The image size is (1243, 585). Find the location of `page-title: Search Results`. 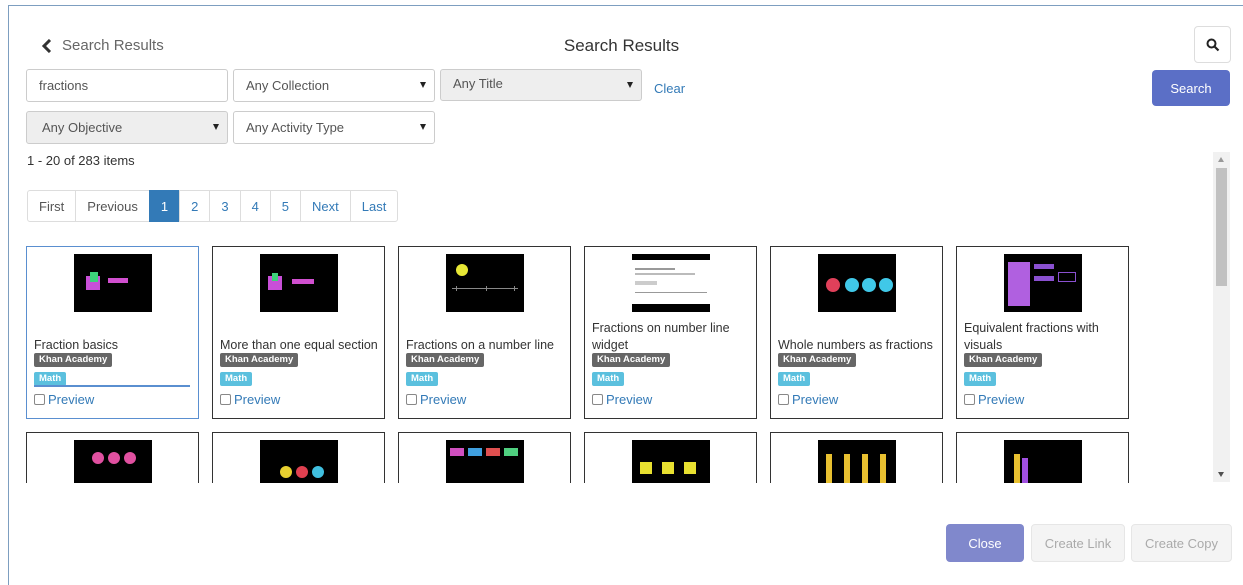

page-title: Search Results is located at coordinates (621, 45).